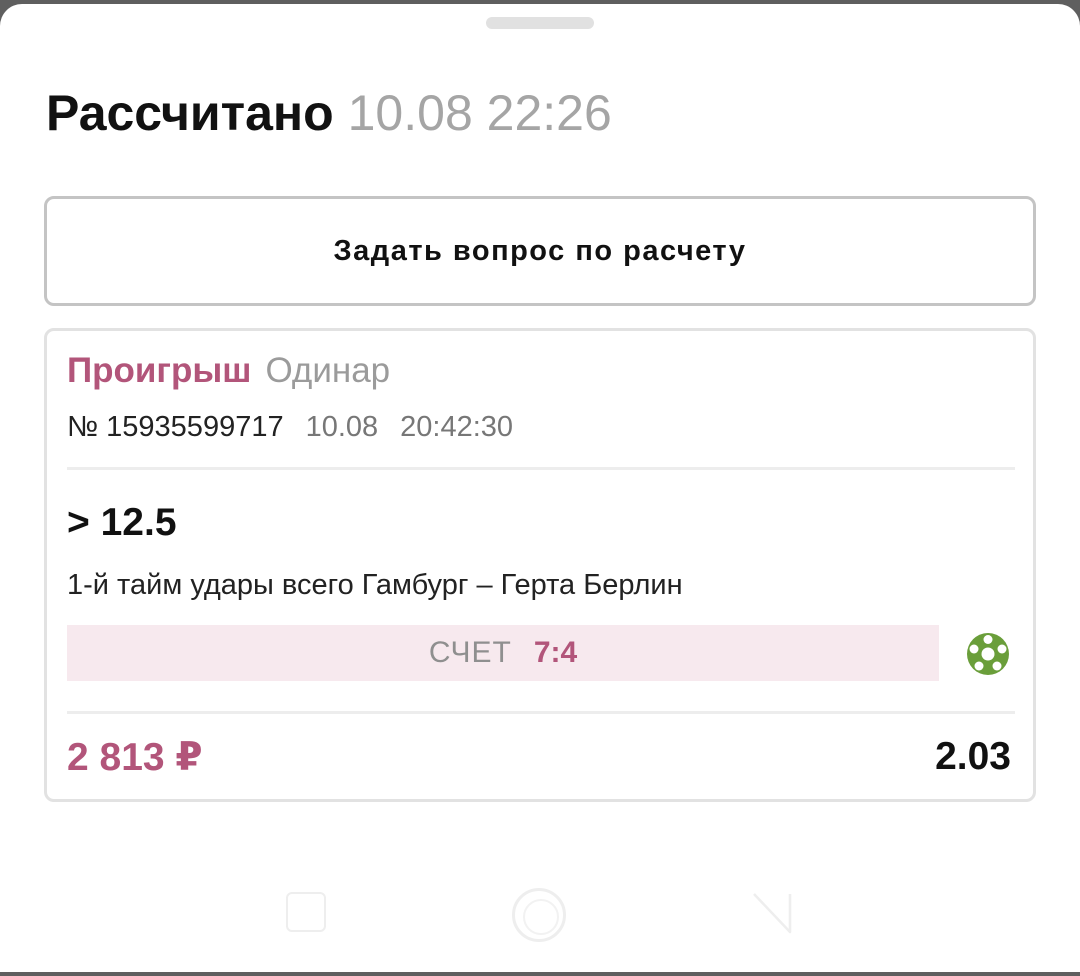 This screenshot has width=1080, height=976. What do you see at coordinates (457, 427) in the screenshot?
I see `bet-time: 20:42:30` at bounding box center [457, 427].